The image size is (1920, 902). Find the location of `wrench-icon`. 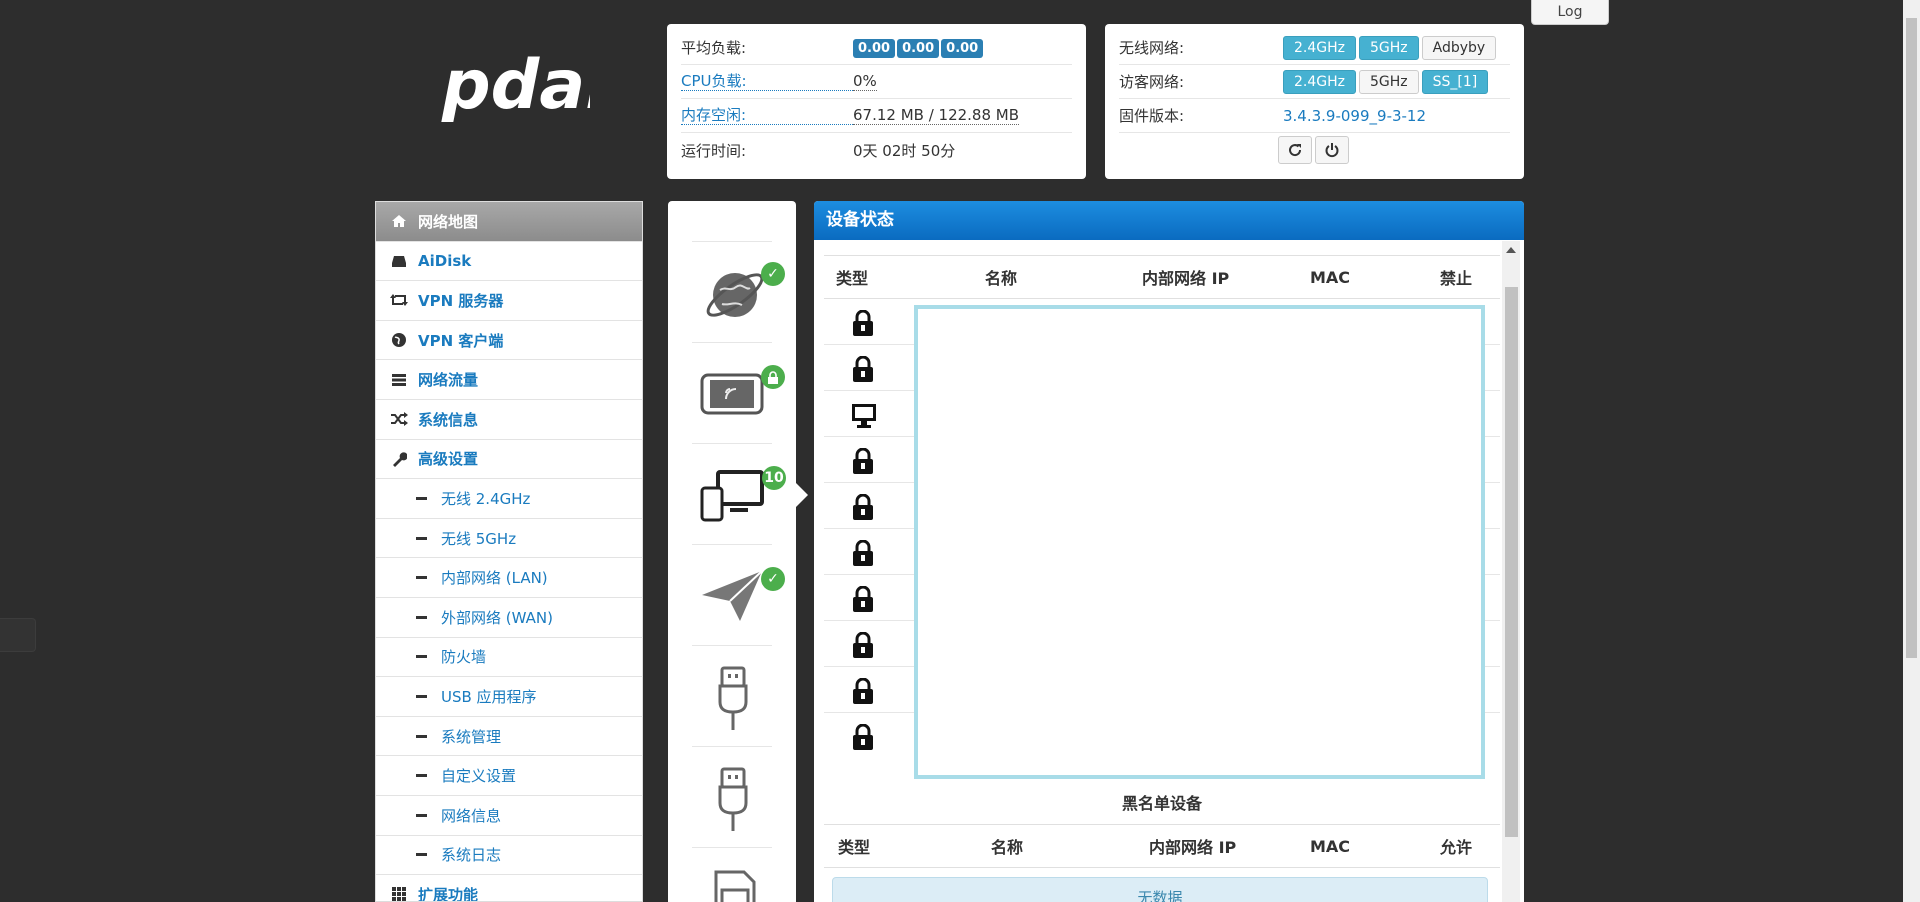

wrench-icon is located at coordinates (399, 459).